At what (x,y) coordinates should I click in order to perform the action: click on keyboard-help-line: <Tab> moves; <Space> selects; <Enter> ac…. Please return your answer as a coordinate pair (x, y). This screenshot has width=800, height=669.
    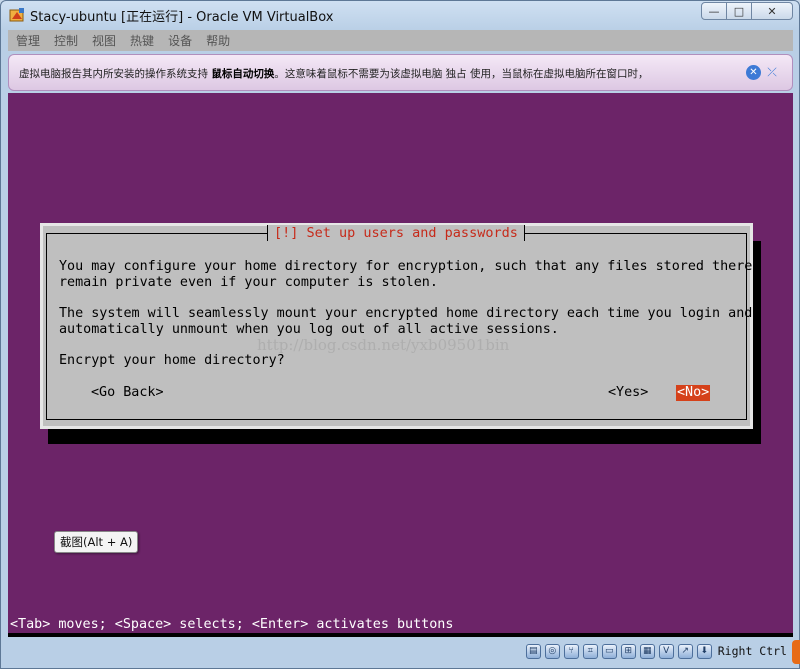
    Looking at the image, I should click on (232, 624).